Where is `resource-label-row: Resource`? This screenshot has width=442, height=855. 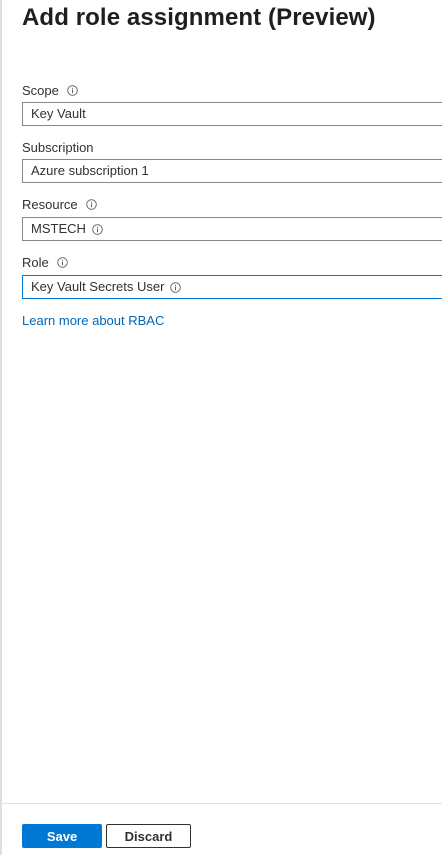
resource-label-row: Resource is located at coordinates (59, 204).